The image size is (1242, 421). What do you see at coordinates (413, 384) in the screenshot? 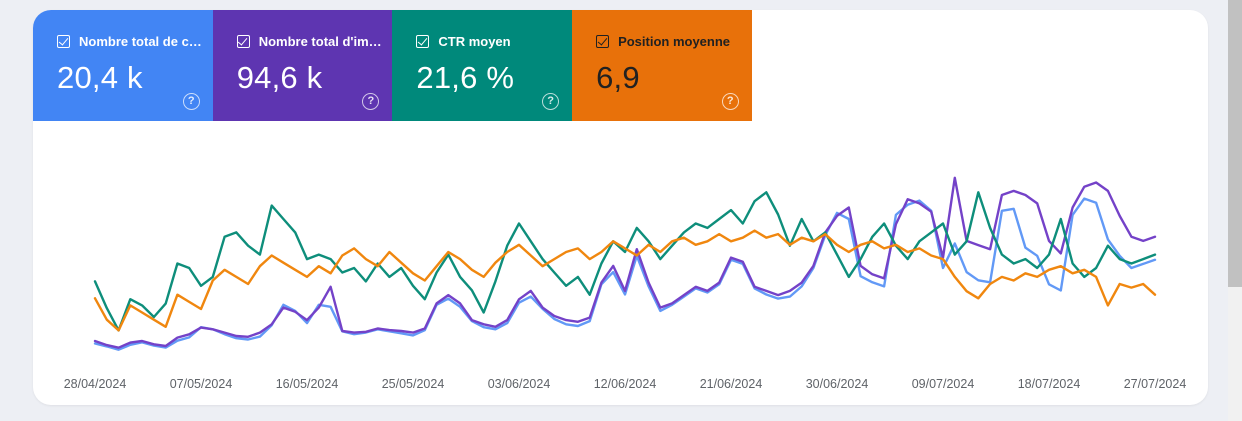
I see `x-axis-label: 25/05/2024` at bounding box center [413, 384].